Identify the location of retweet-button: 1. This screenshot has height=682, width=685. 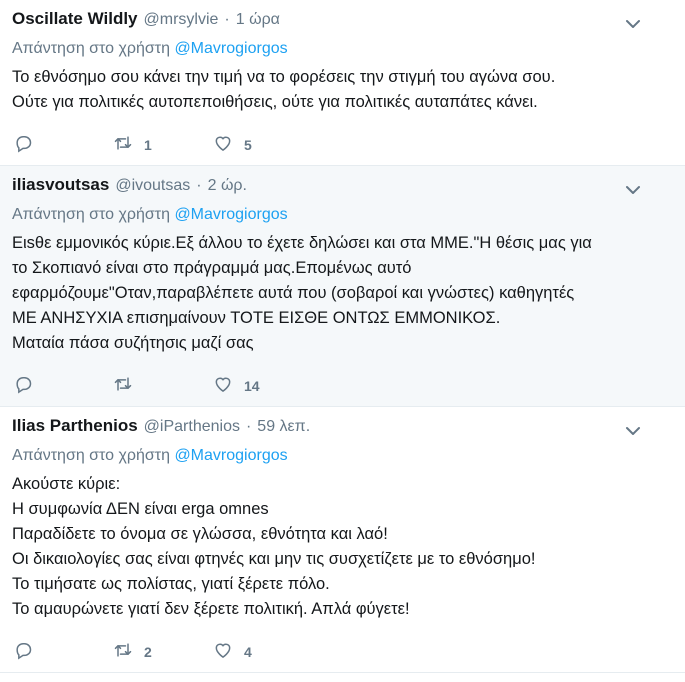
(162, 145).